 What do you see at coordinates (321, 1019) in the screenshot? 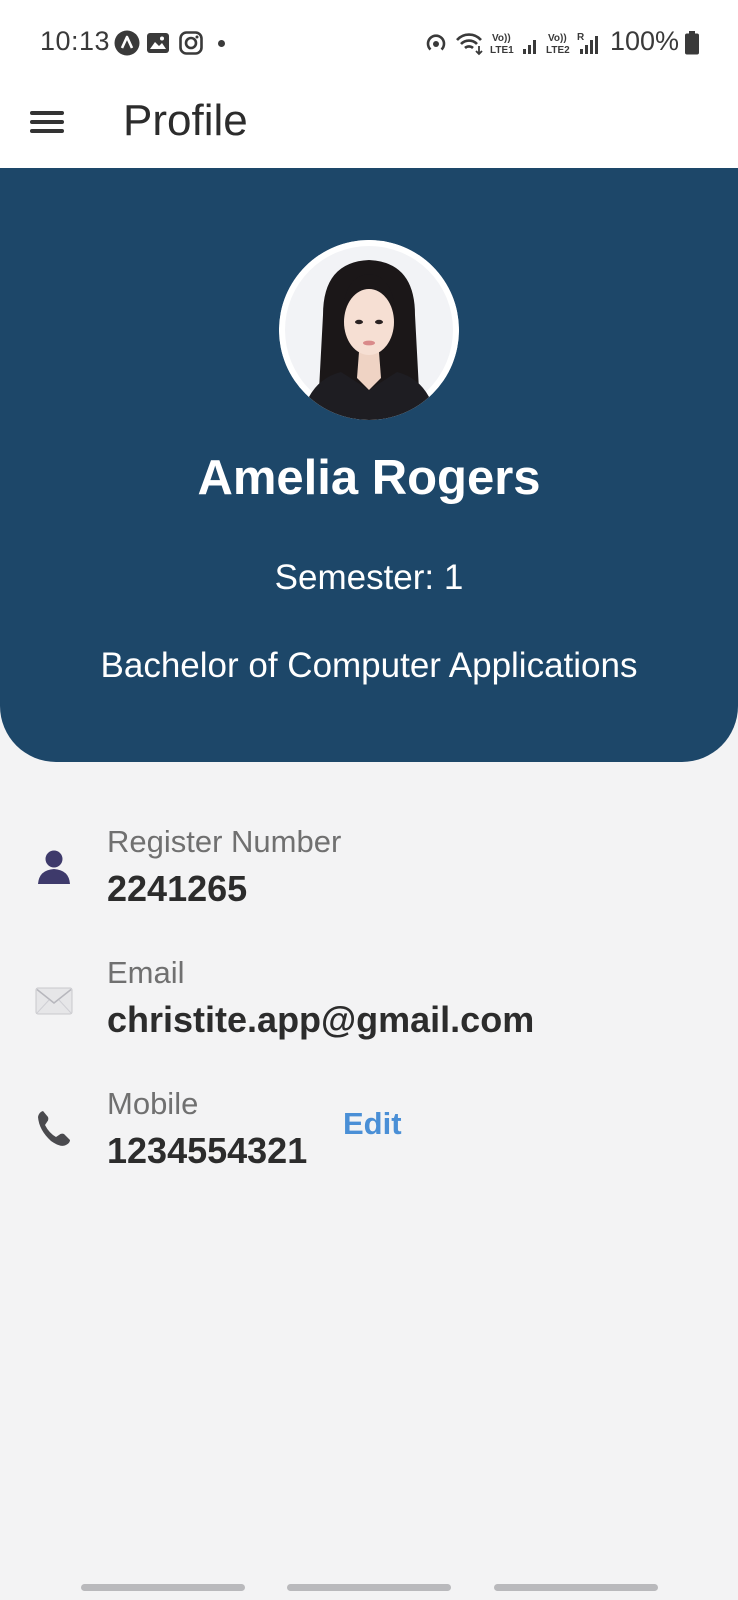
I see `email-value: christite.app@gmail.com` at bounding box center [321, 1019].